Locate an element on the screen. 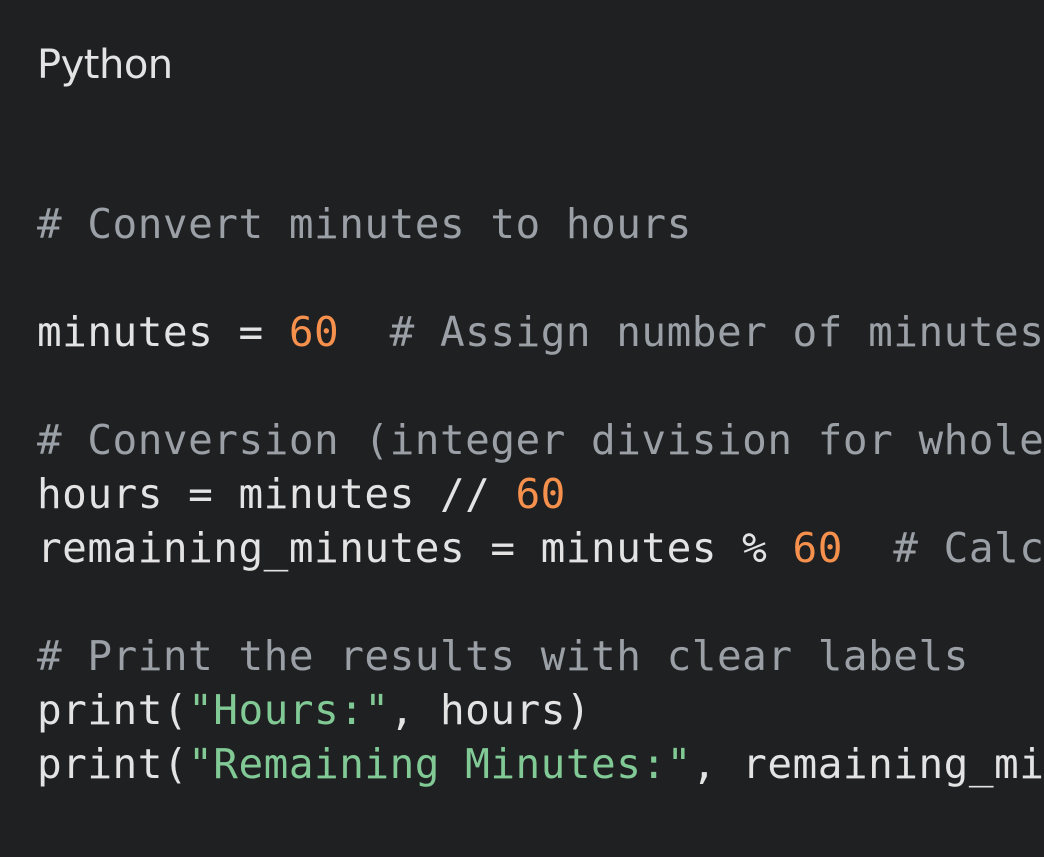 The image size is (1044, 857). code-comment: # Print the results with clear labels is located at coordinates (503, 656).